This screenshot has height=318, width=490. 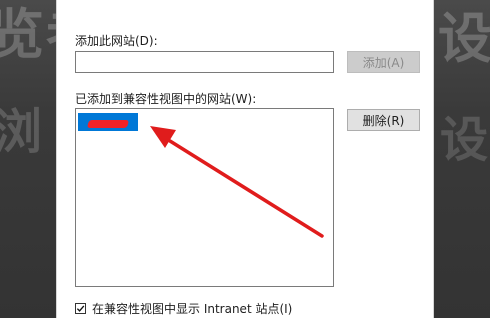 What do you see at coordinates (204, 62) in the screenshot?
I see `add-site-input` at bounding box center [204, 62].